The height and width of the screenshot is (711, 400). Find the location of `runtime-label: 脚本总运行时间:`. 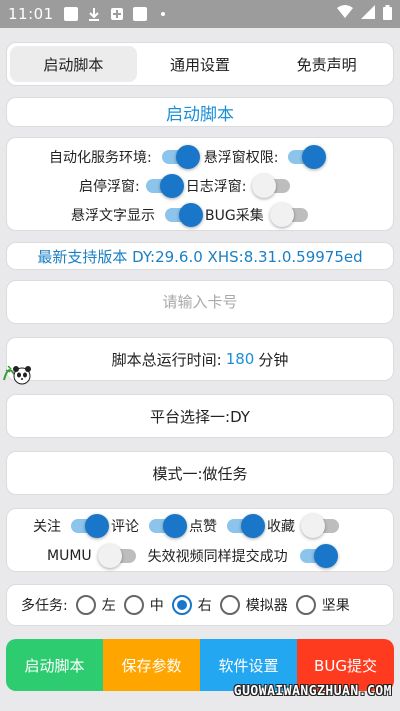

runtime-label: 脚本总运行时间: is located at coordinates (166, 359).